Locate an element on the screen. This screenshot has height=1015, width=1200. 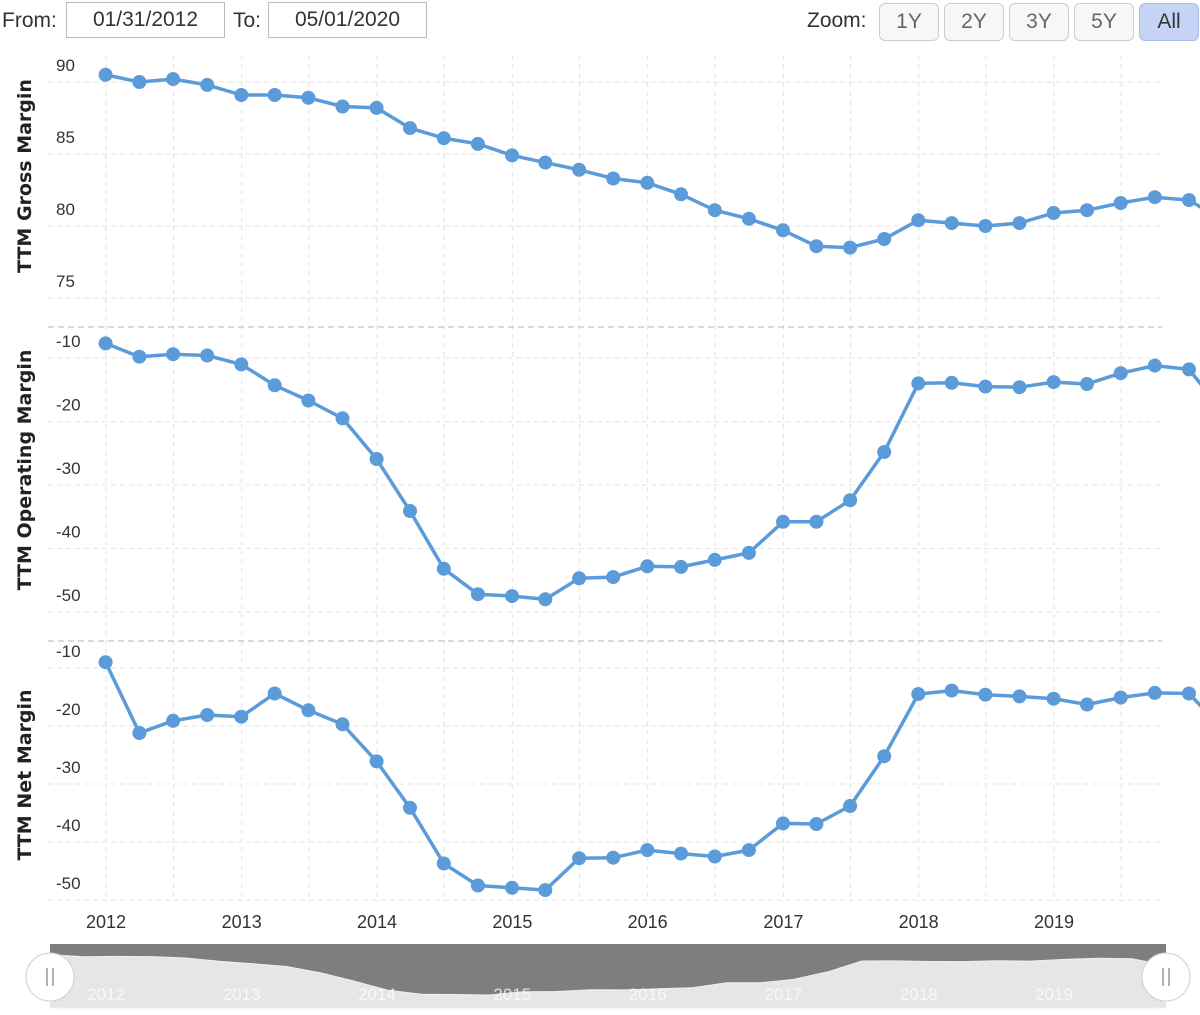
x-tick-label: 2015 is located at coordinates (512, 922).